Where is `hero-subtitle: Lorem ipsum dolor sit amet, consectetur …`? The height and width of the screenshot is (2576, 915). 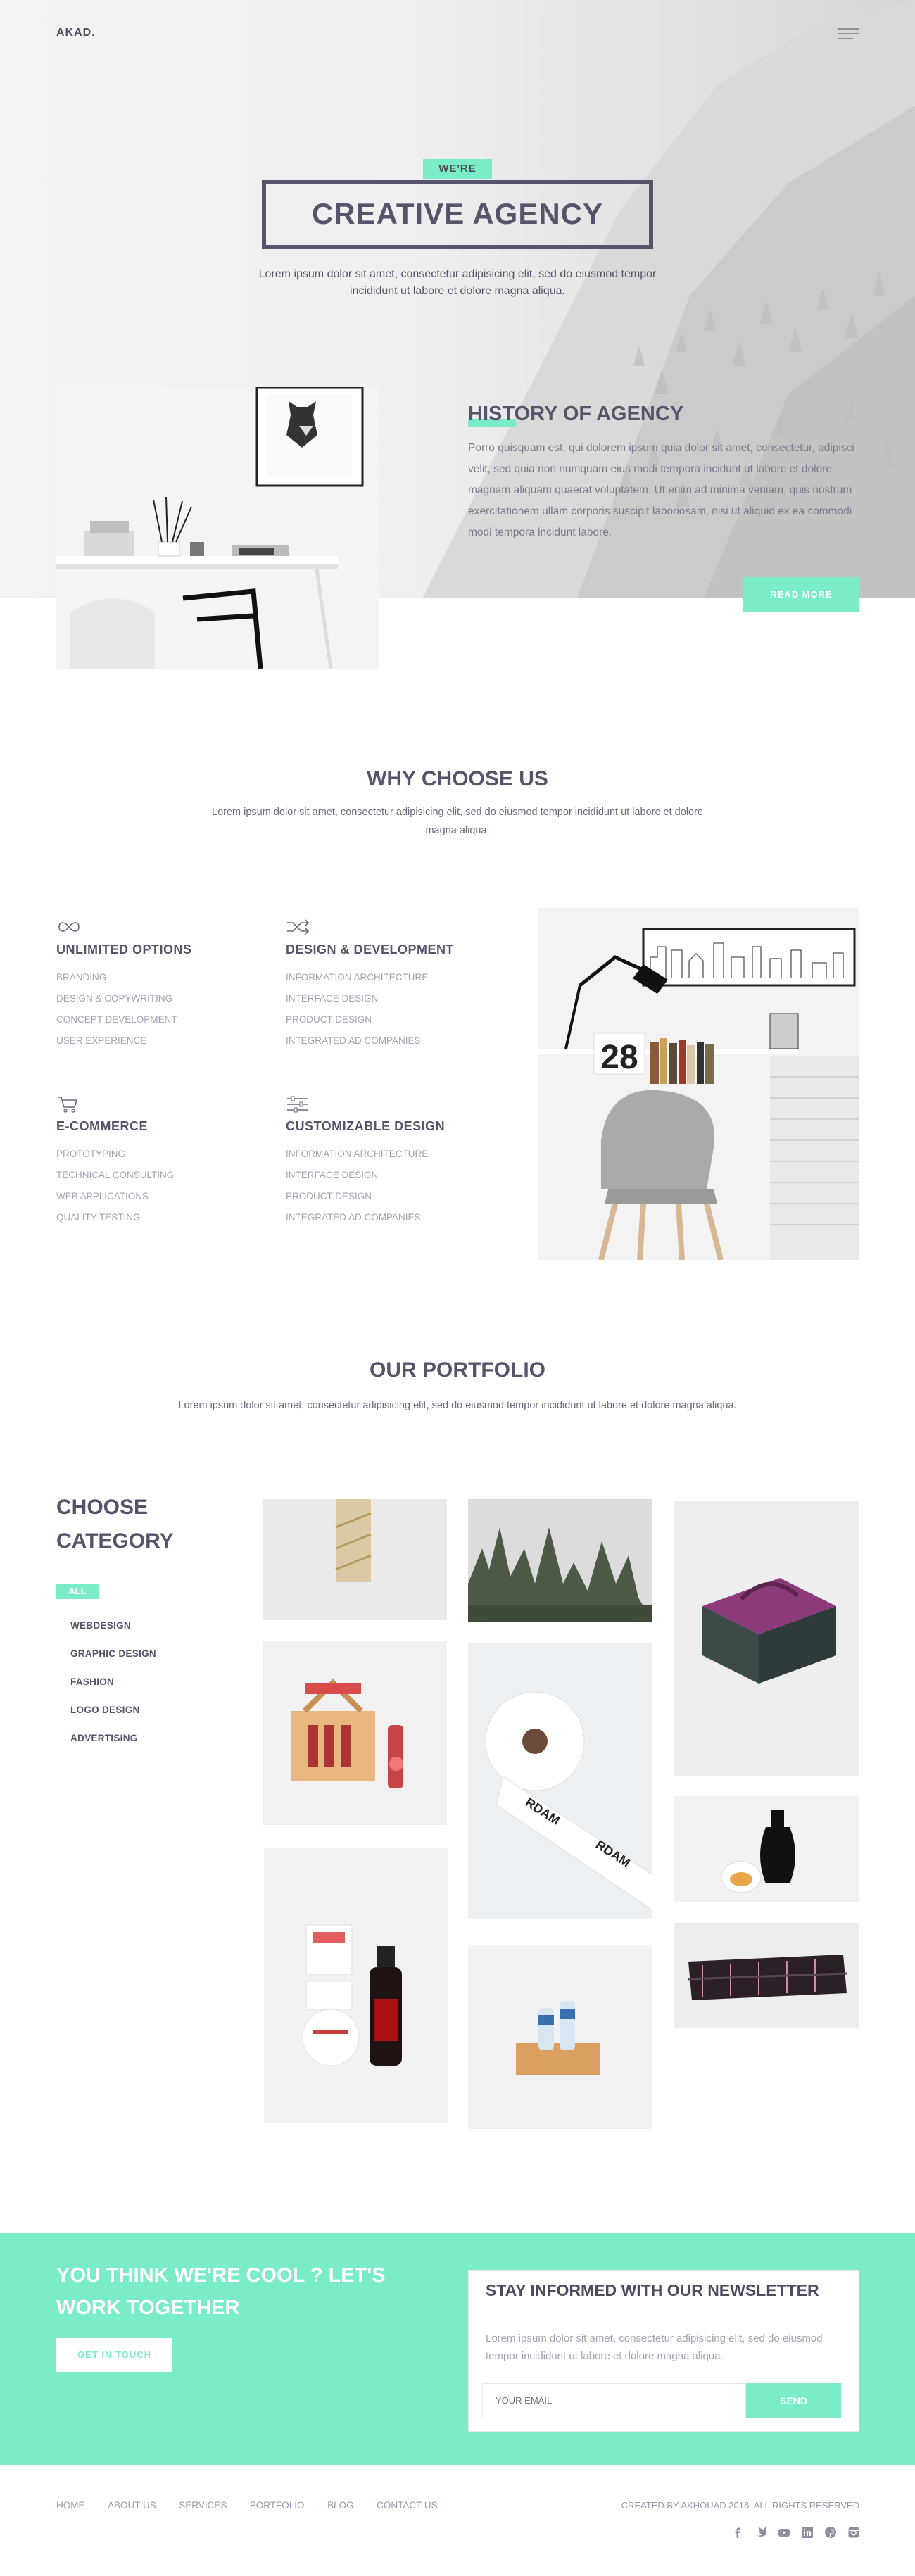 hero-subtitle: Lorem ipsum dolor sit amet, consectetur … is located at coordinates (458, 282).